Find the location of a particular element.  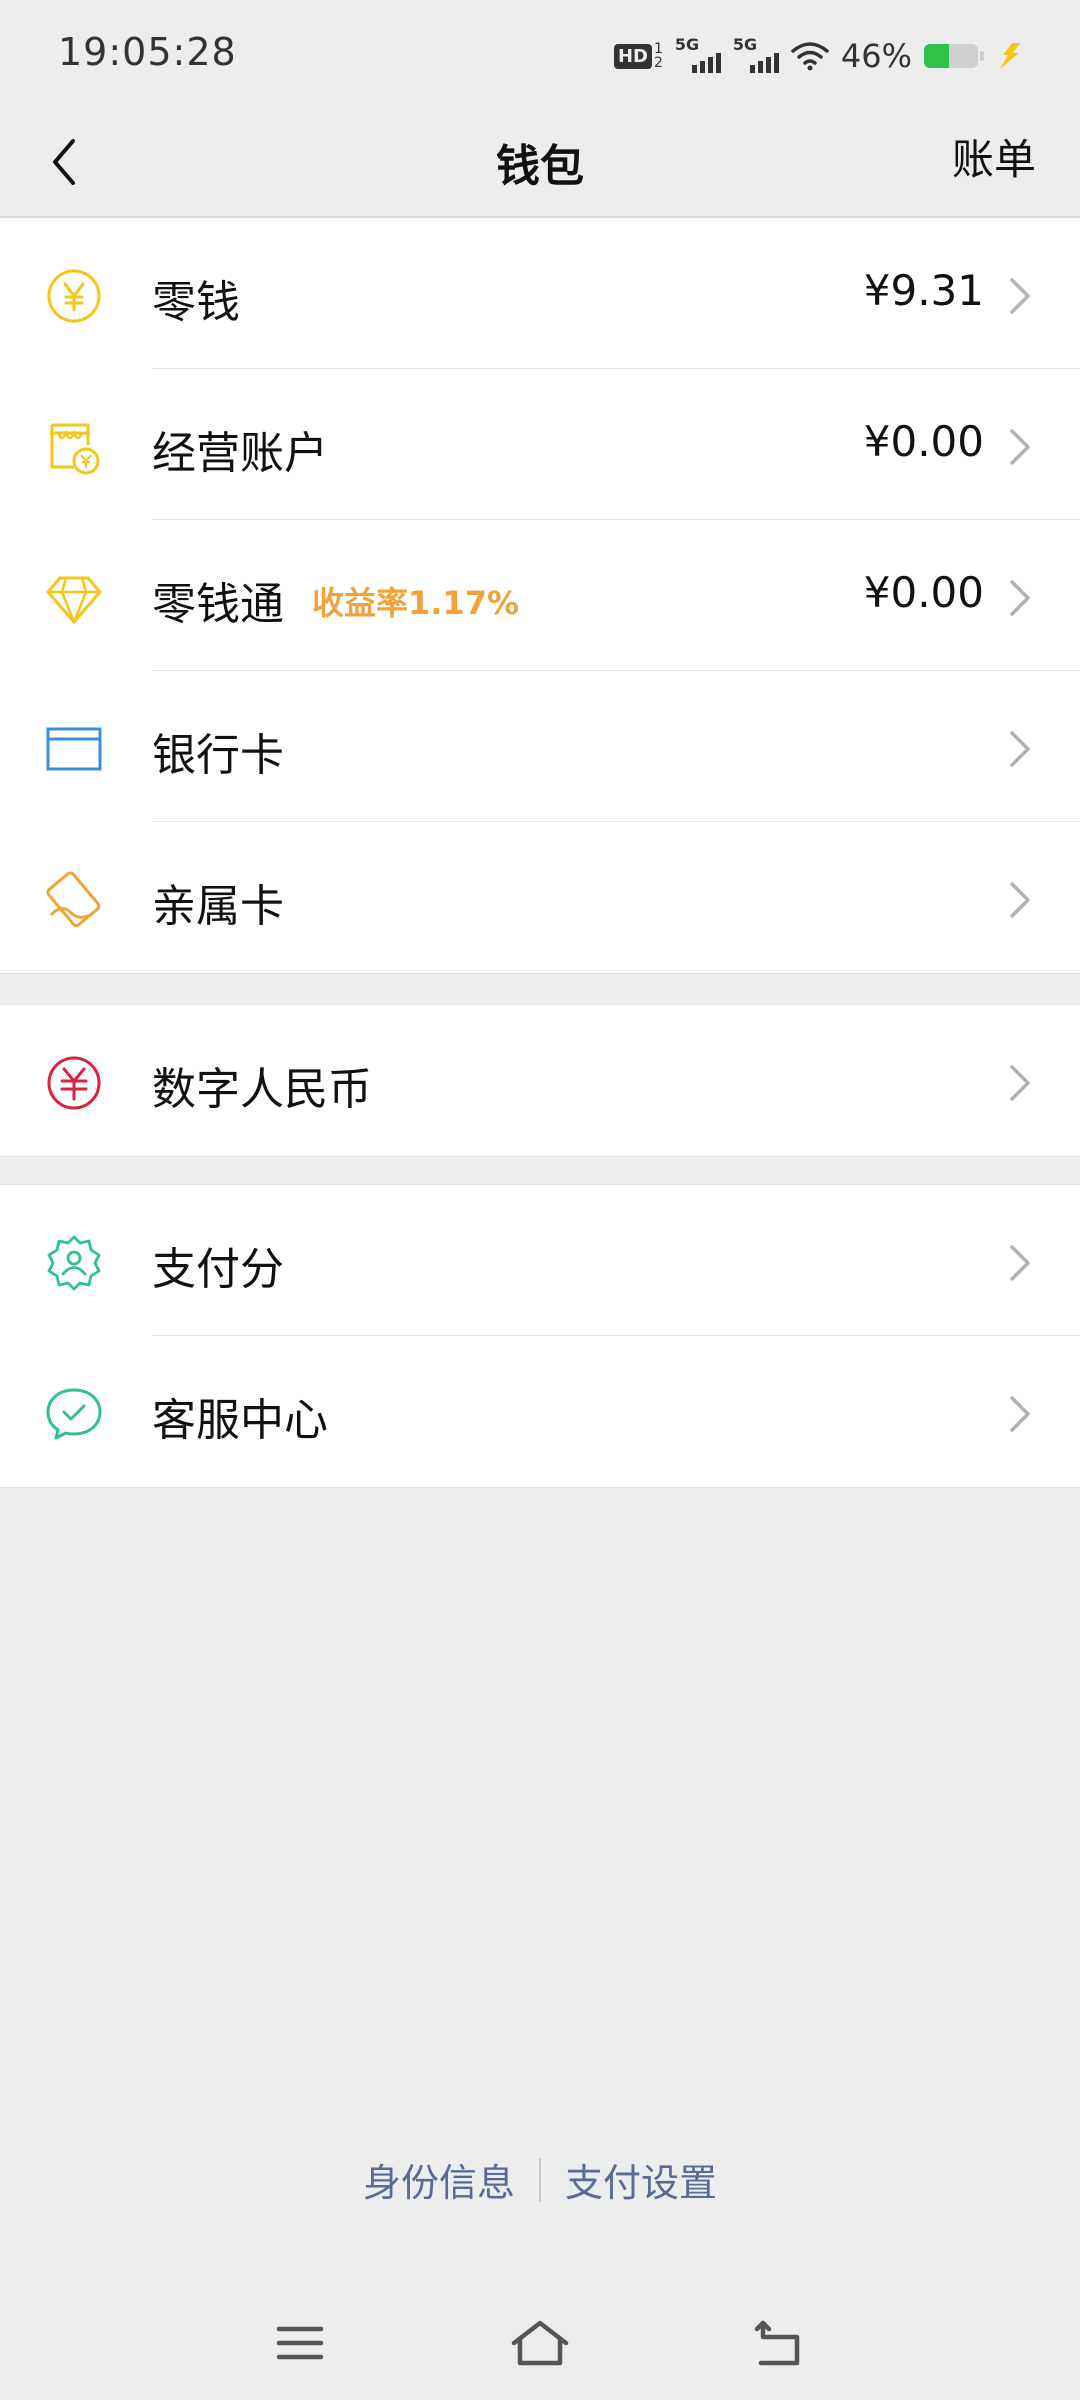

sim2-label: 5G is located at coordinates (745, 44).